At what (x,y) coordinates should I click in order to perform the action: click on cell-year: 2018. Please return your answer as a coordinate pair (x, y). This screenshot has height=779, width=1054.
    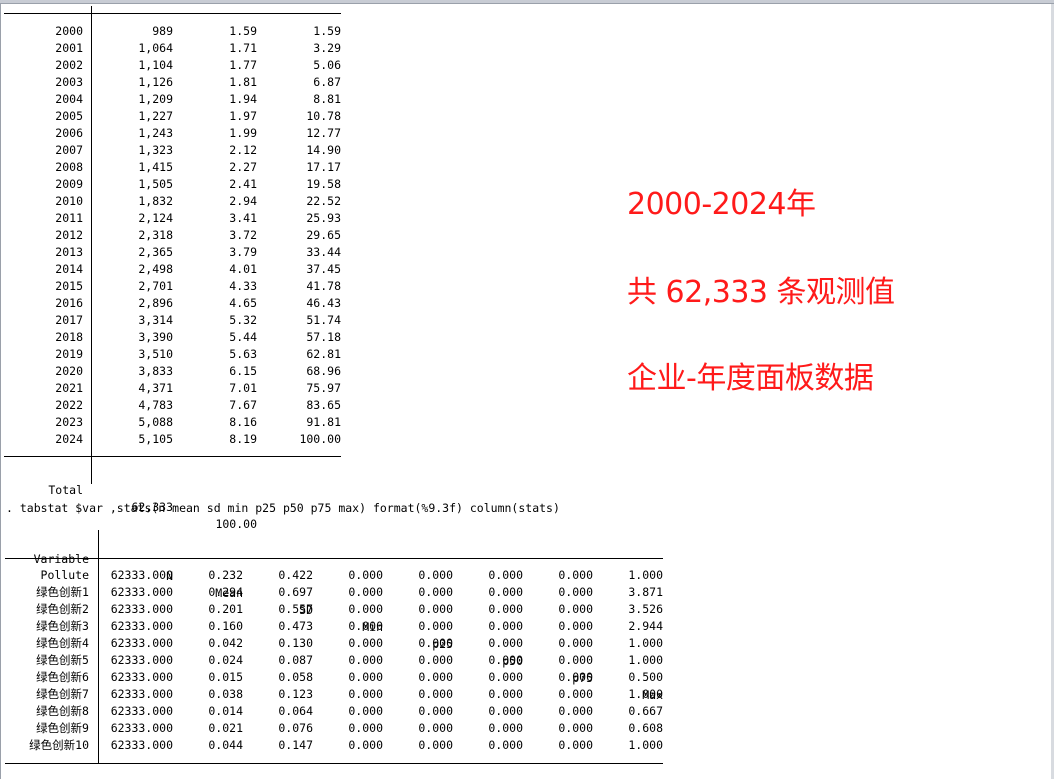
    Looking at the image, I should click on (69, 337).